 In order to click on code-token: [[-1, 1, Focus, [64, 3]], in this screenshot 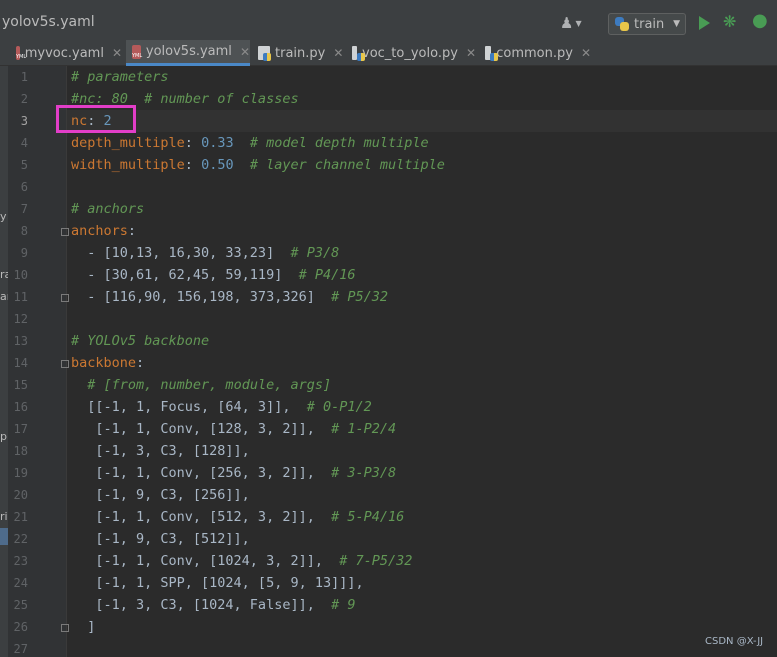, I will do `click(189, 407)`.